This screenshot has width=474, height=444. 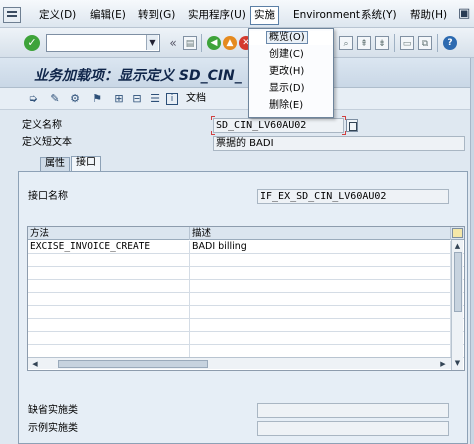 What do you see at coordinates (239, 363) in the screenshot?
I see `horizontal-scrollbar: ◀ ▶` at bounding box center [239, 363].